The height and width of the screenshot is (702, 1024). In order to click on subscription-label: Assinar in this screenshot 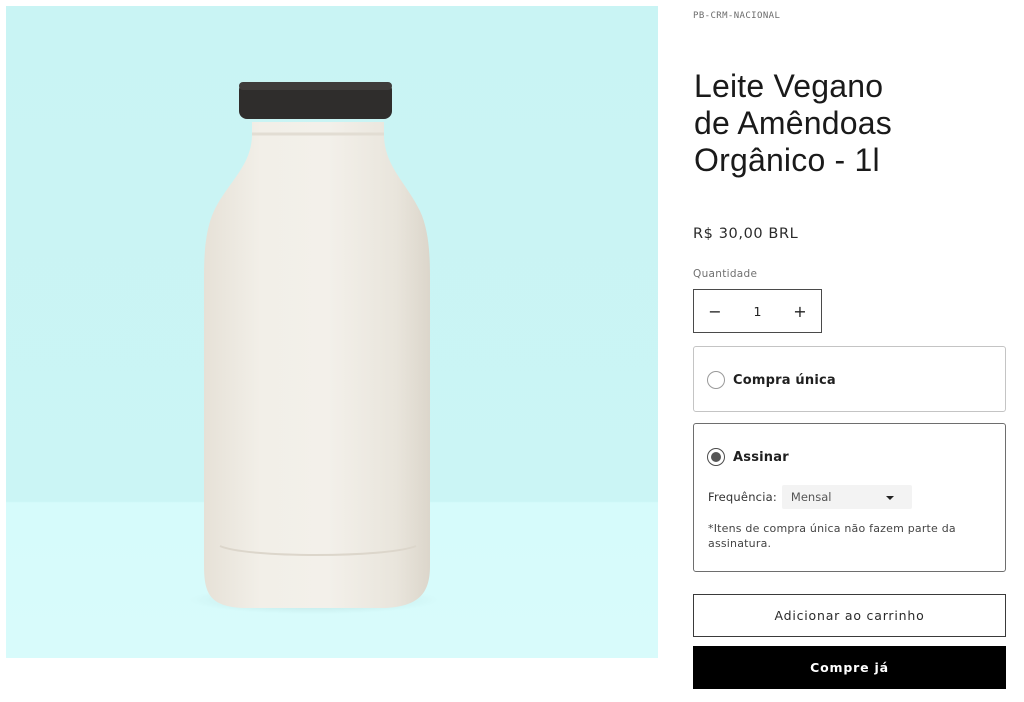, I will do `click(761, 457)`.